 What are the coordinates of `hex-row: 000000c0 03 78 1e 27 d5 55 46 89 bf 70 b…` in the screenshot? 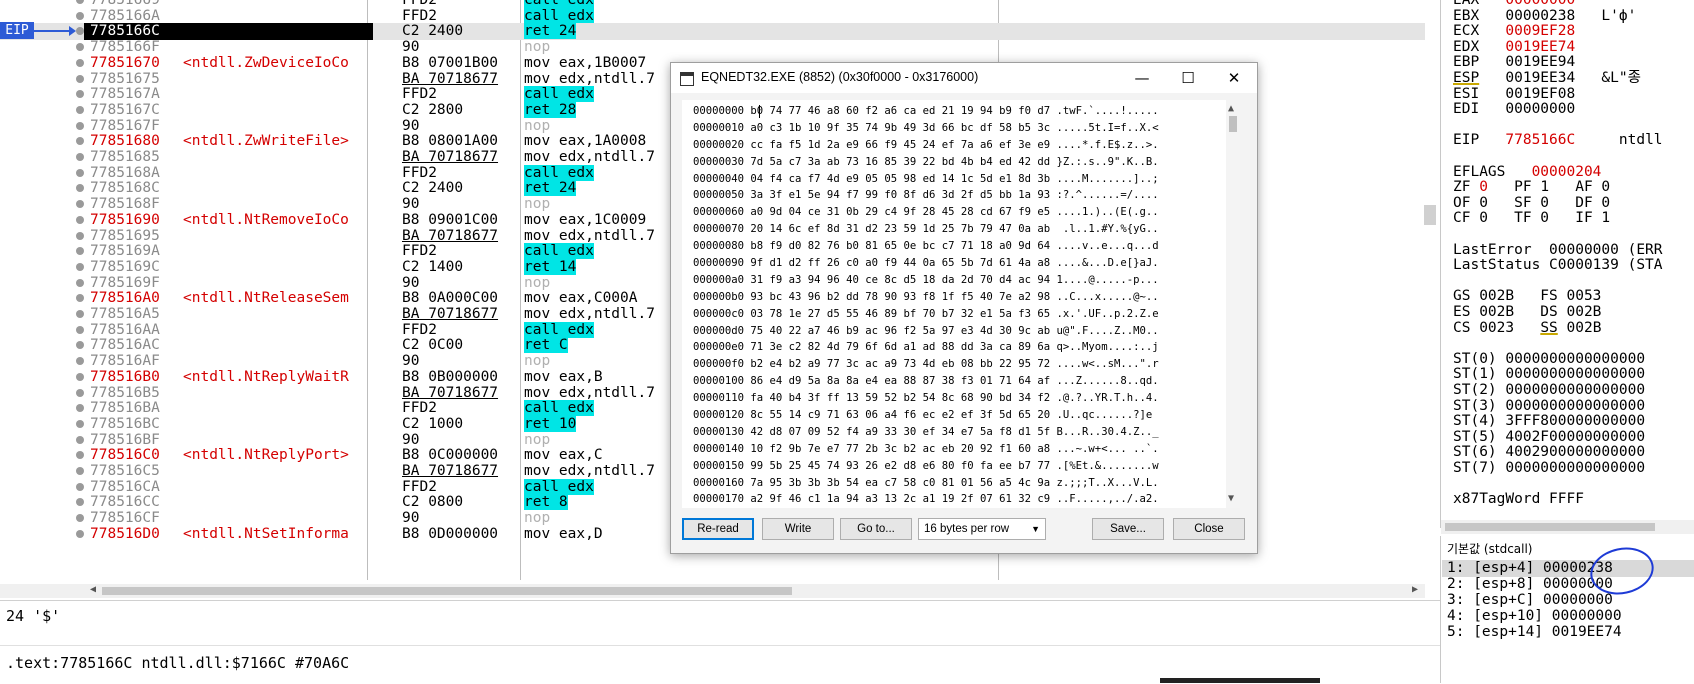 It's located at (955, 314).